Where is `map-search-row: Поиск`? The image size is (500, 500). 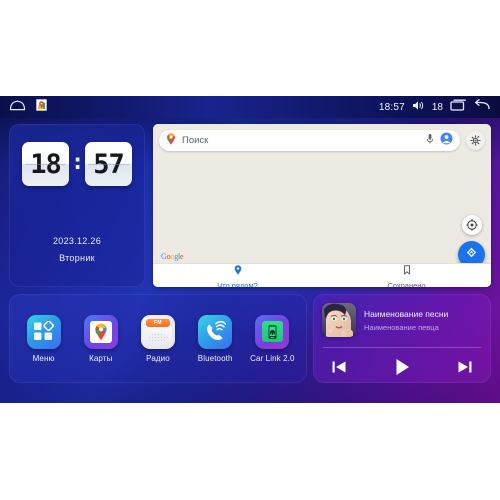 map-search-row: Поиск is located at coordinates (322, 140).